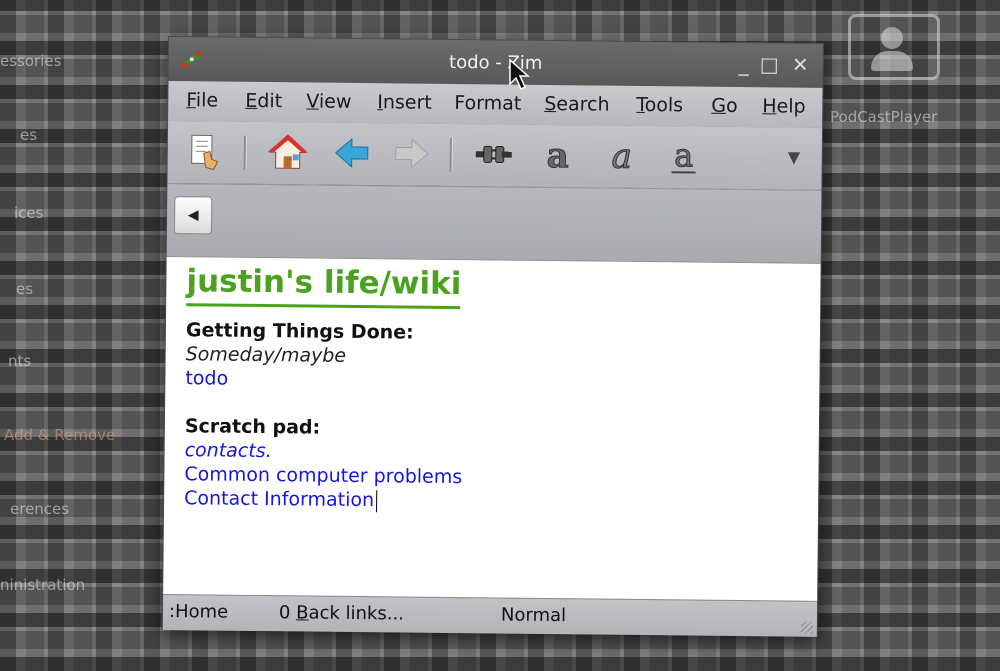  What do you see at coordinates (800, 65) in the screenshot?
I see `close-button: ✕` at bounding box center [800, 65].